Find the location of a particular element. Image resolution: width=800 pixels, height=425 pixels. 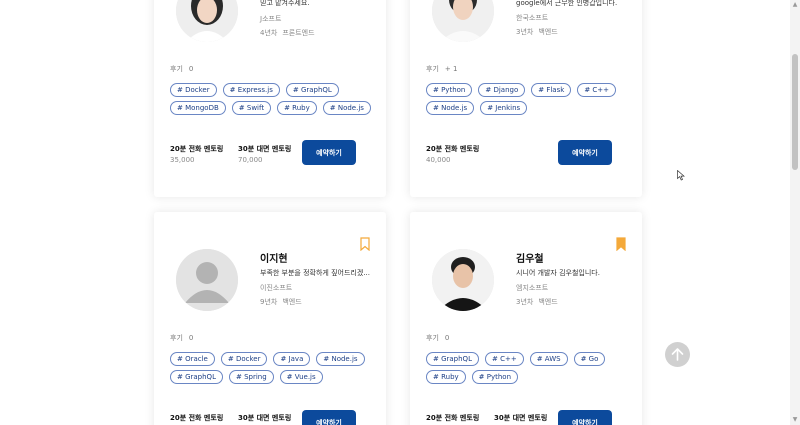

phone-mentoring-price: 20분 전화 멘토링 40,000 is located at coordinates (453, 154).